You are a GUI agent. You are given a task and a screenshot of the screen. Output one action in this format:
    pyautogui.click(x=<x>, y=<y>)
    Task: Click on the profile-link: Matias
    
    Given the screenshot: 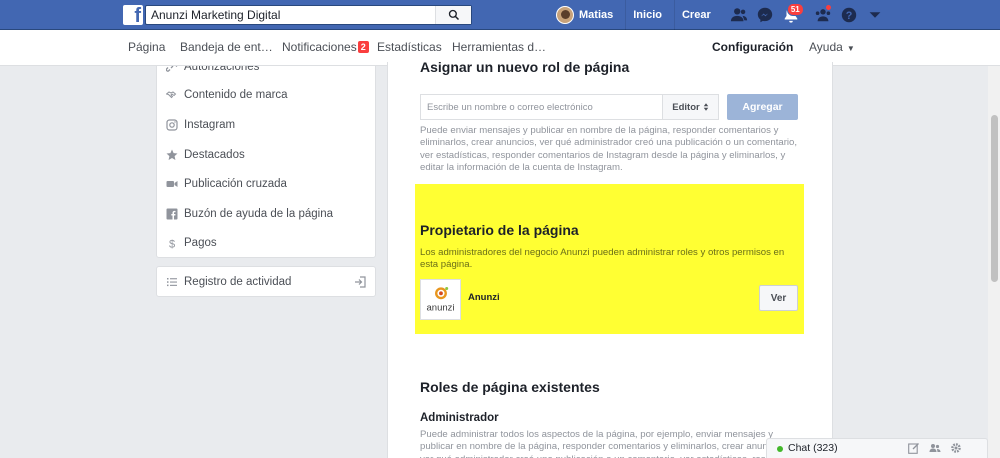 What is the action you would take?
    pyautogui.click(x=599, y=15)
    